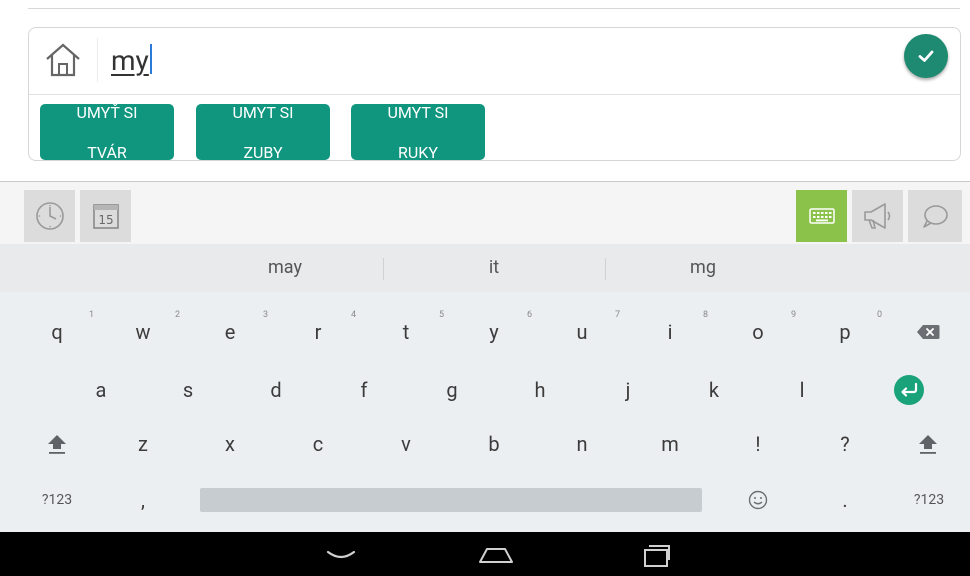 The image size is (970, 576). What do you see at coordinates (845, 444) in the screenshot?
I see `key-question: ?` at bounding box center [845, 444].